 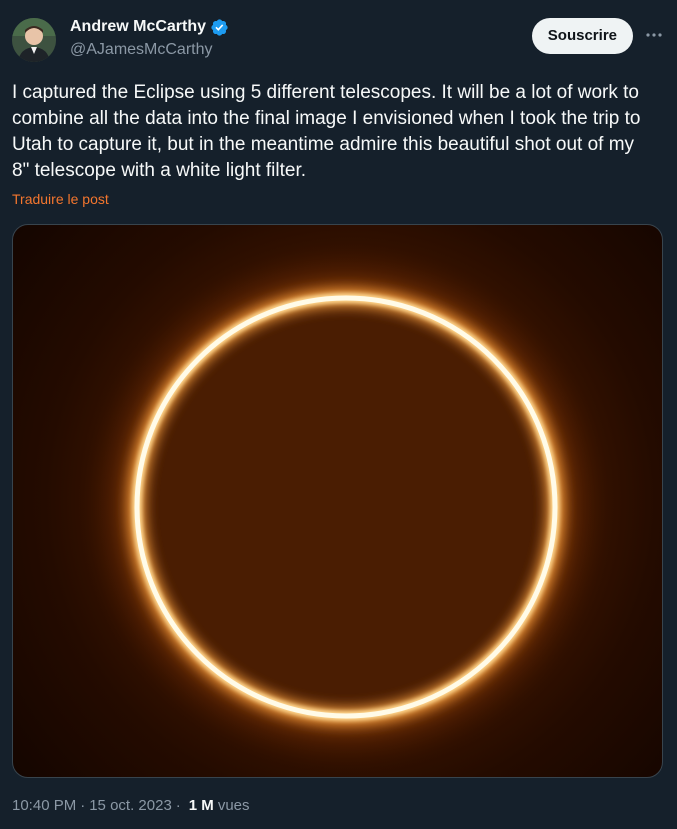 I want to click on tweet-date: 15 oct. 2023, so click(x=130, y=805).